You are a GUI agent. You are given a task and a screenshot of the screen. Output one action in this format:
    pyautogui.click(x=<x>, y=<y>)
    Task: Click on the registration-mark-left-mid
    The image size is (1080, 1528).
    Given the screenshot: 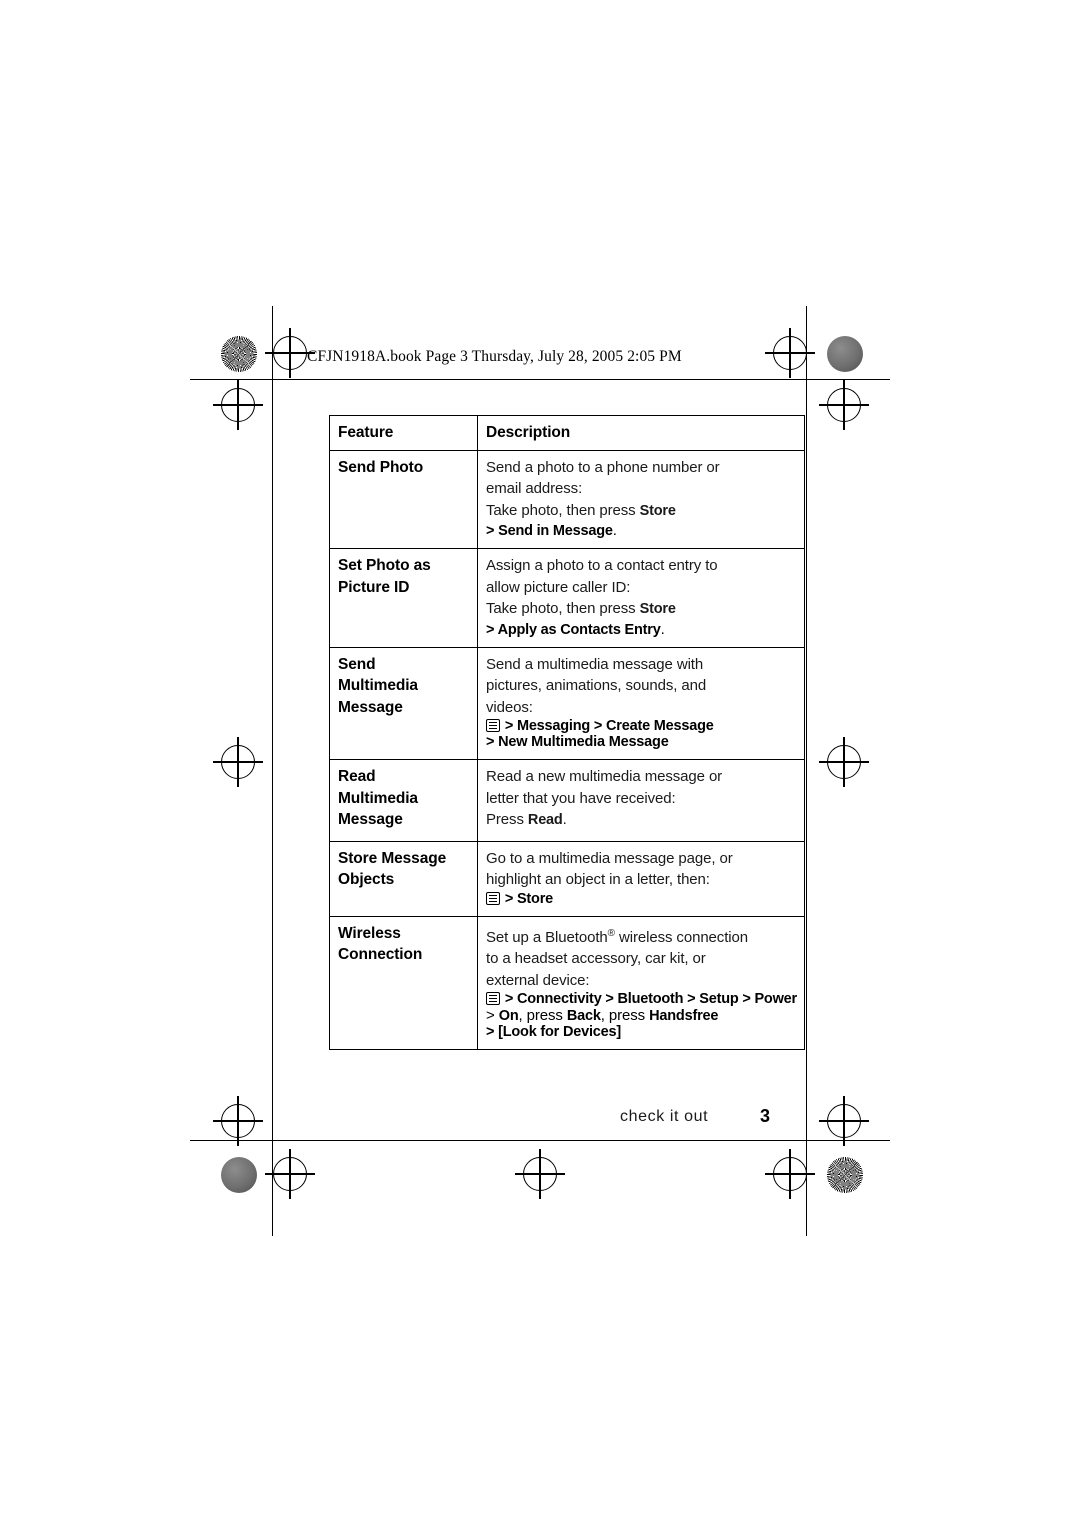 What is the action you would take?
    pyautogui.click(x=238, y=762)
    